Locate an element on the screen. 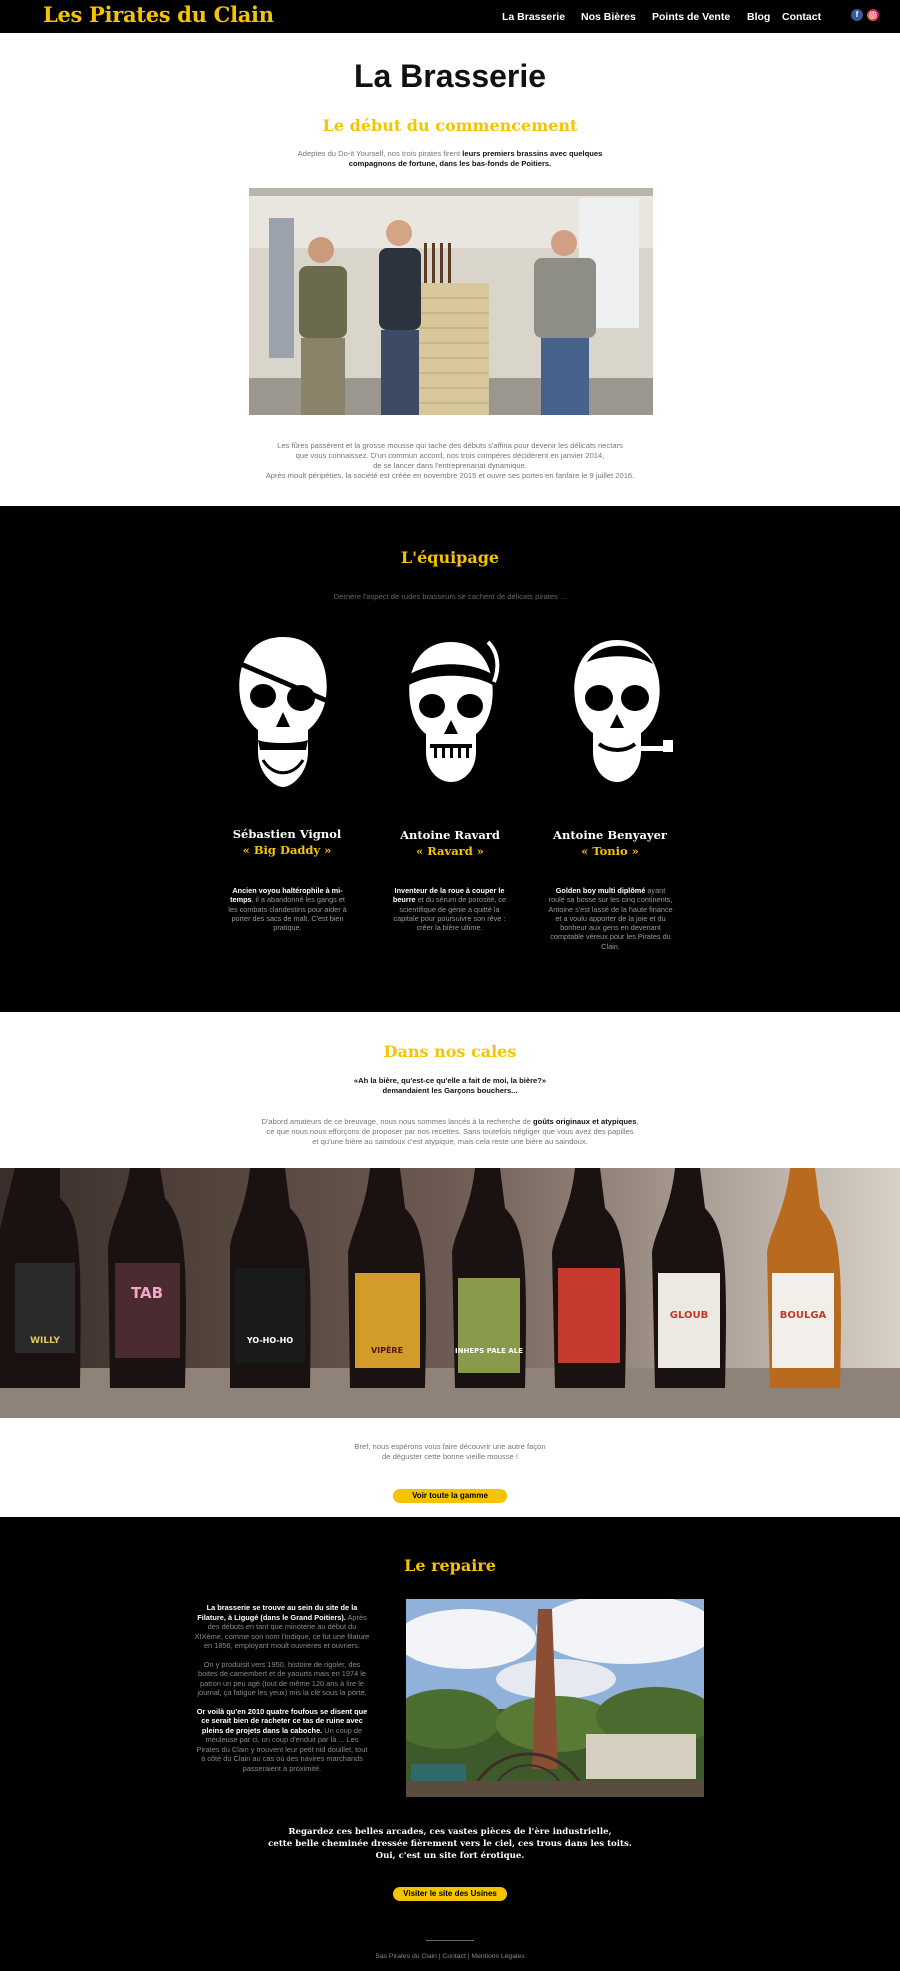  bottle-label-boulga: BOULGA is located at coordinates (803, 1315).